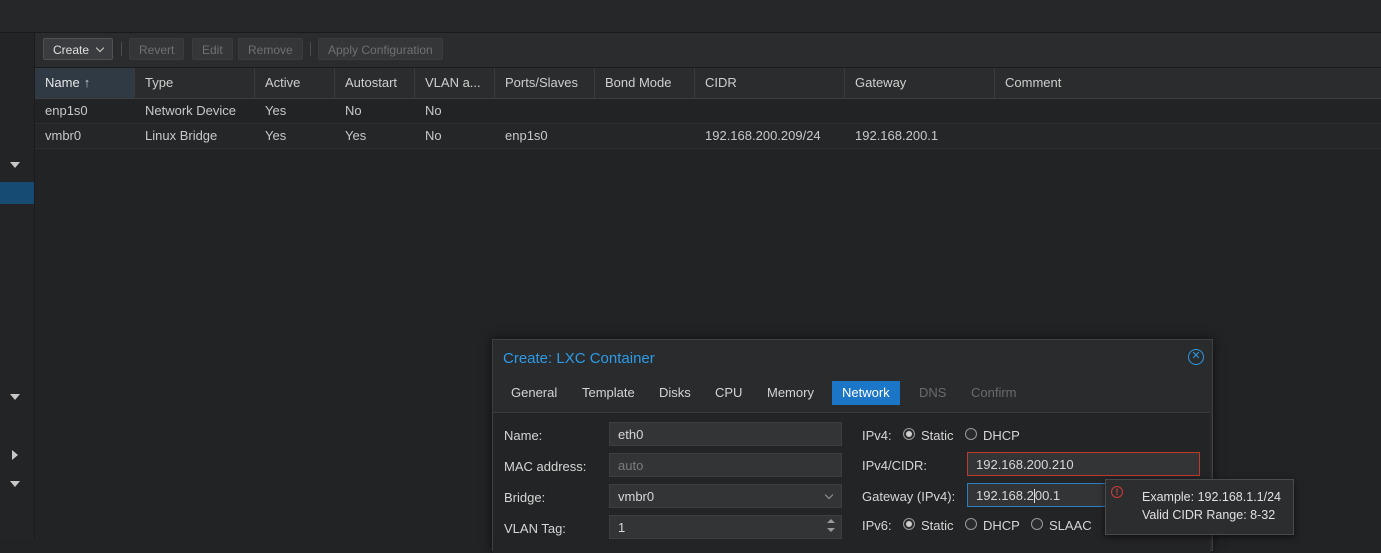  I want to click on bridge-select-value: vmbr0, so click(636, 496).